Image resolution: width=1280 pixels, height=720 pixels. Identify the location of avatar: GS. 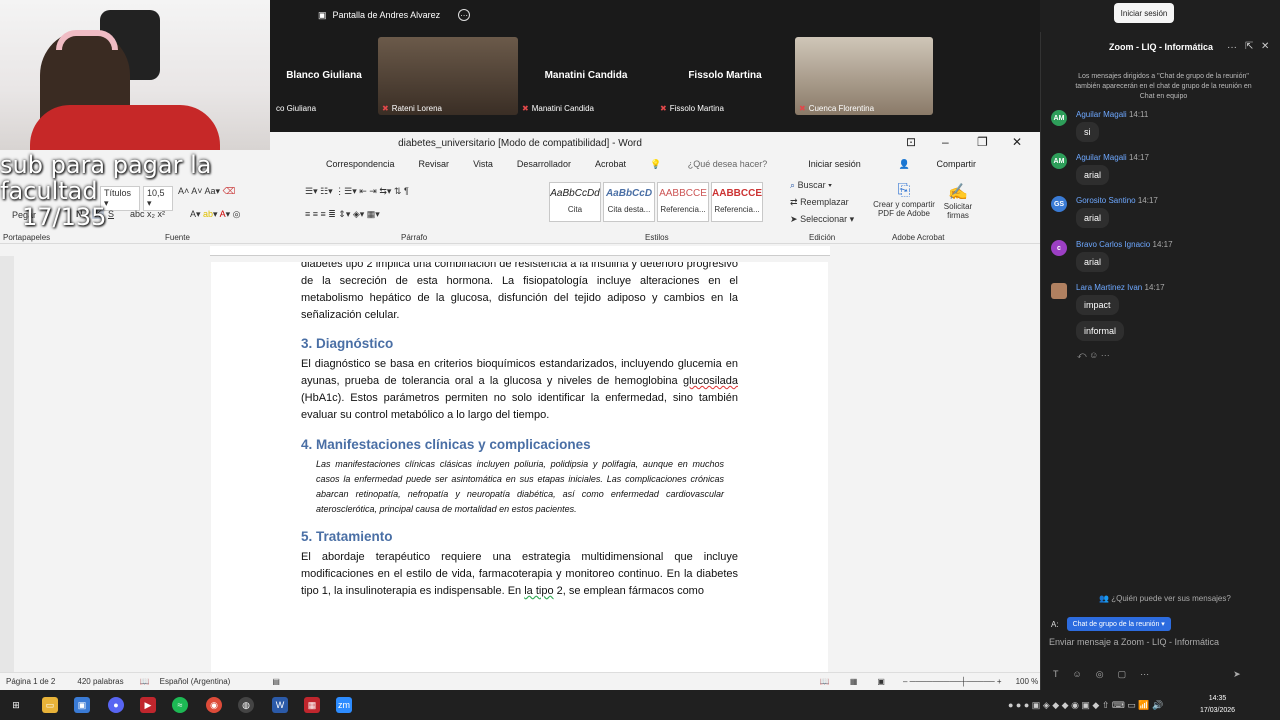
(1059, 204).